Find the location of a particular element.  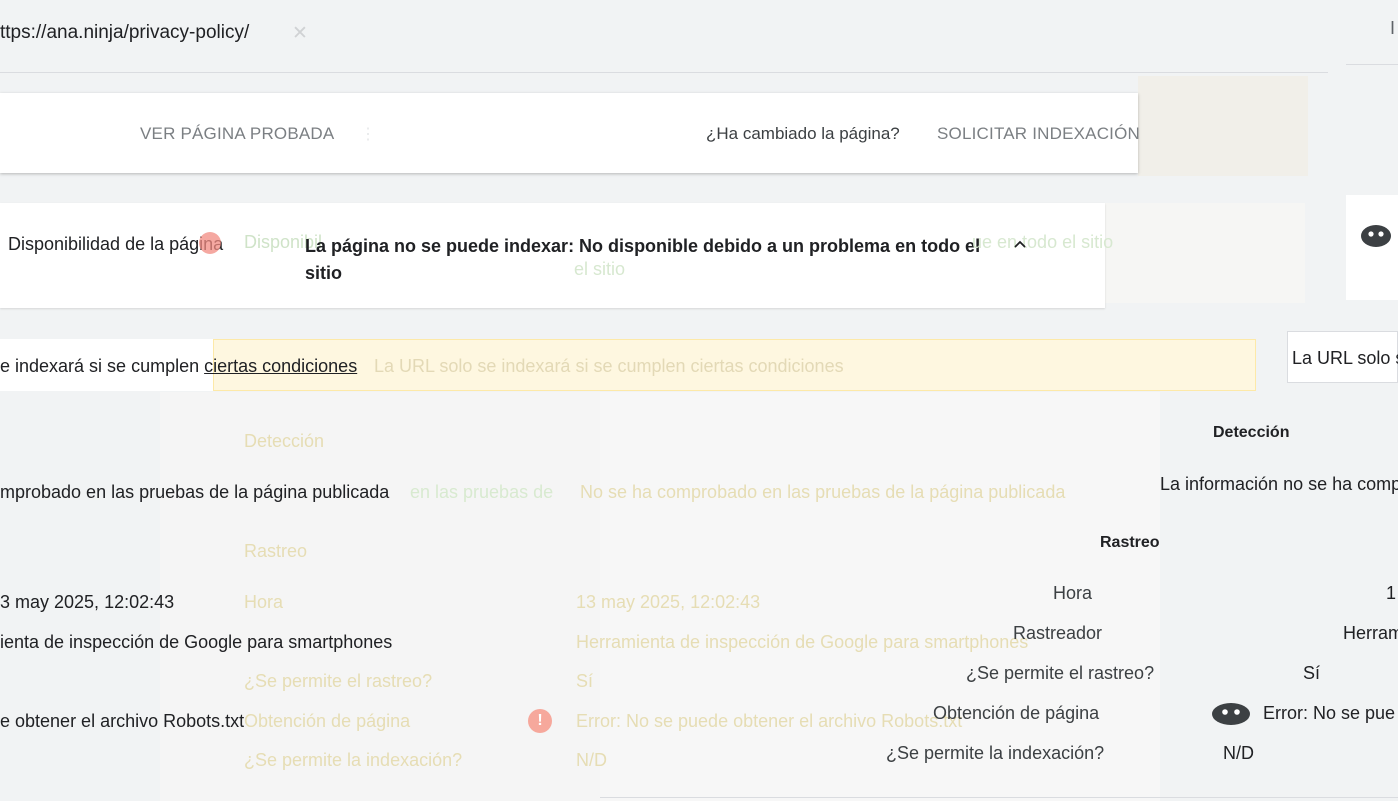

fetch-ghost-label: Obtención de página is located at coordinates (327, 721).